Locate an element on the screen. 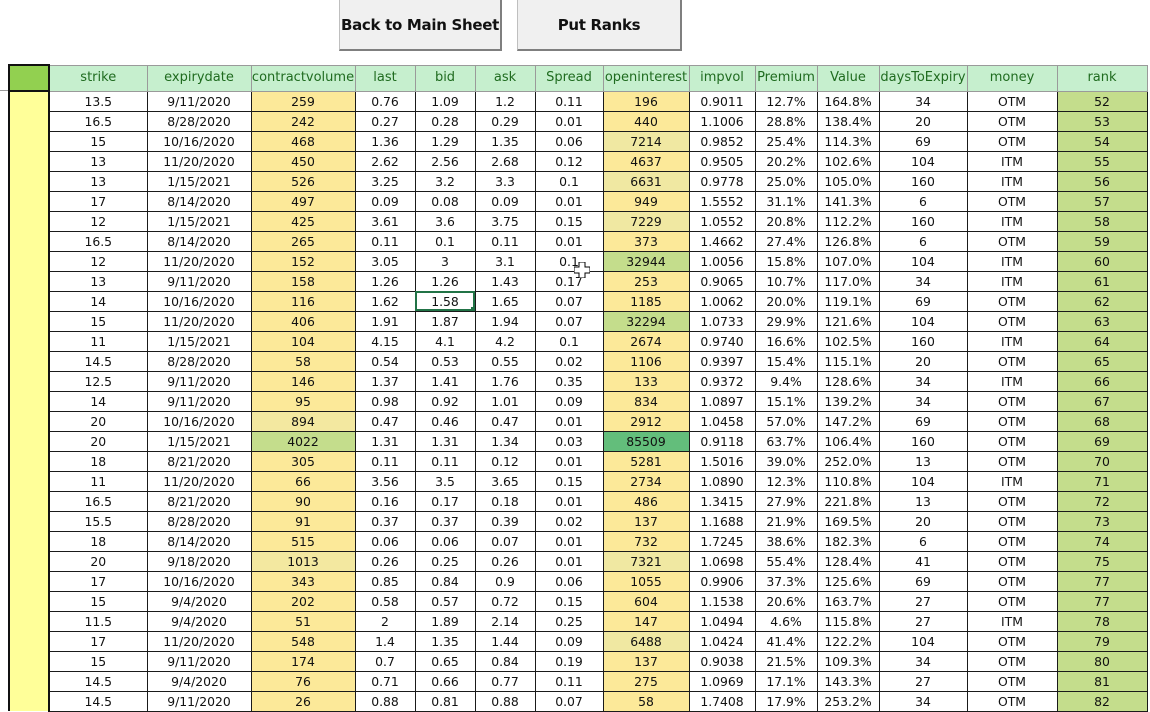  cell-last: 0.71 is located at coordinates (385, 681).